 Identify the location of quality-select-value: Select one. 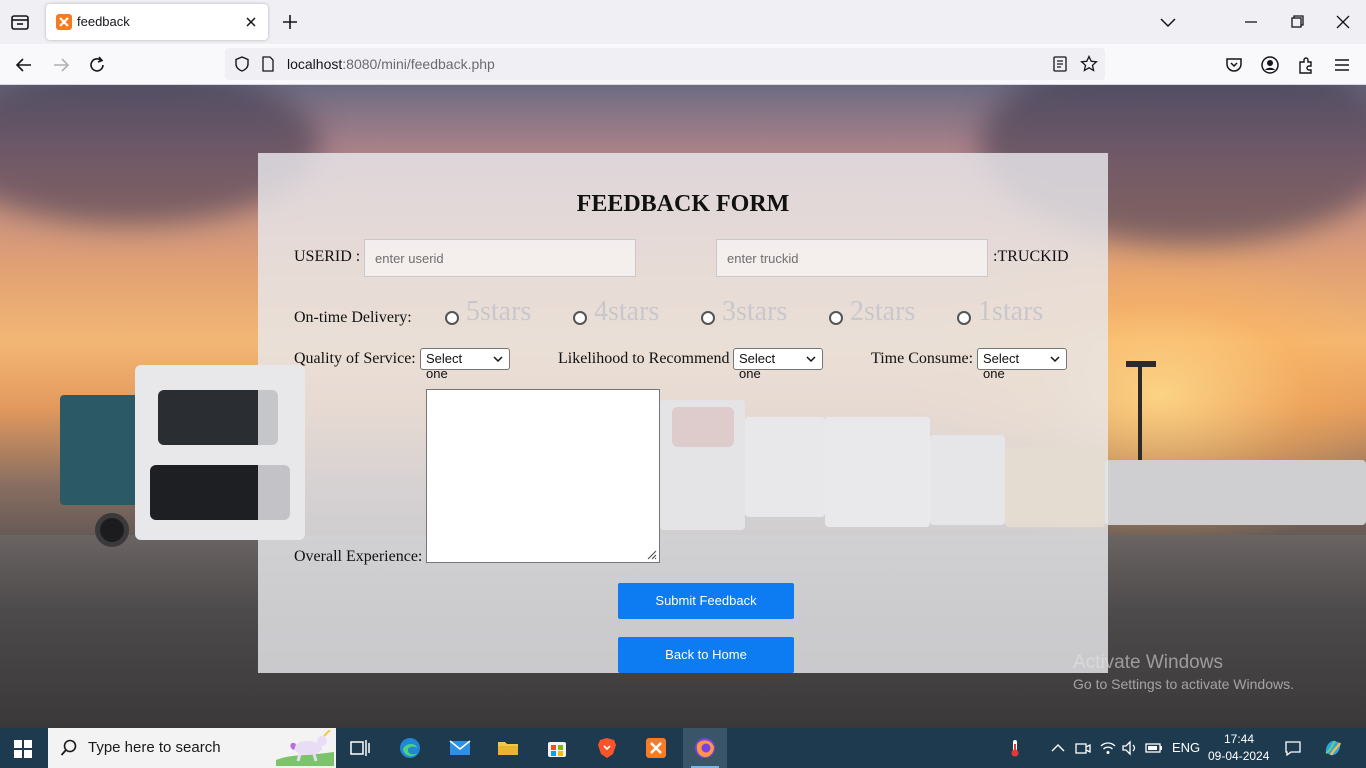
(444, 366).